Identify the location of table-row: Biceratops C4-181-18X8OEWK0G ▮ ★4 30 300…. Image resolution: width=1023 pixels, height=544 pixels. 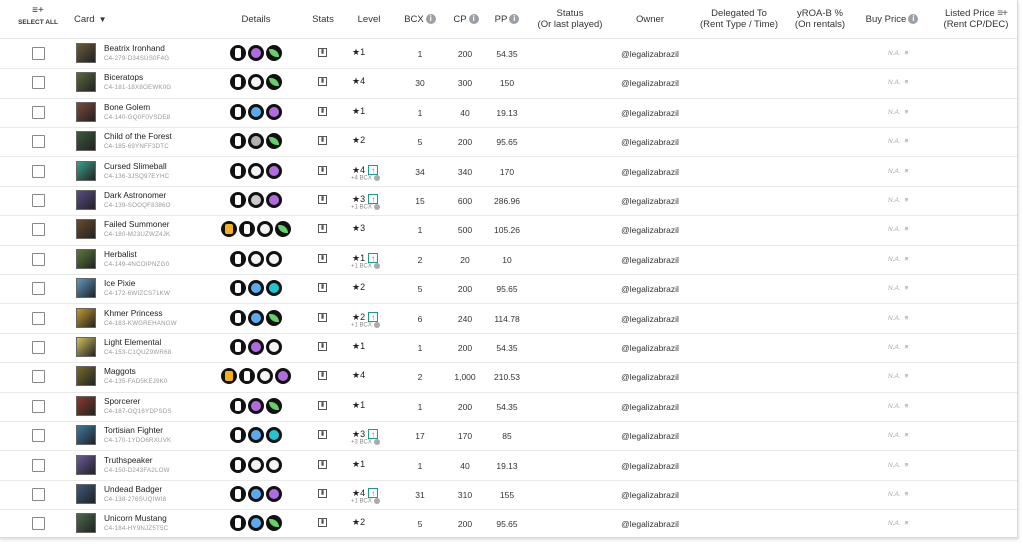
(508, 83).